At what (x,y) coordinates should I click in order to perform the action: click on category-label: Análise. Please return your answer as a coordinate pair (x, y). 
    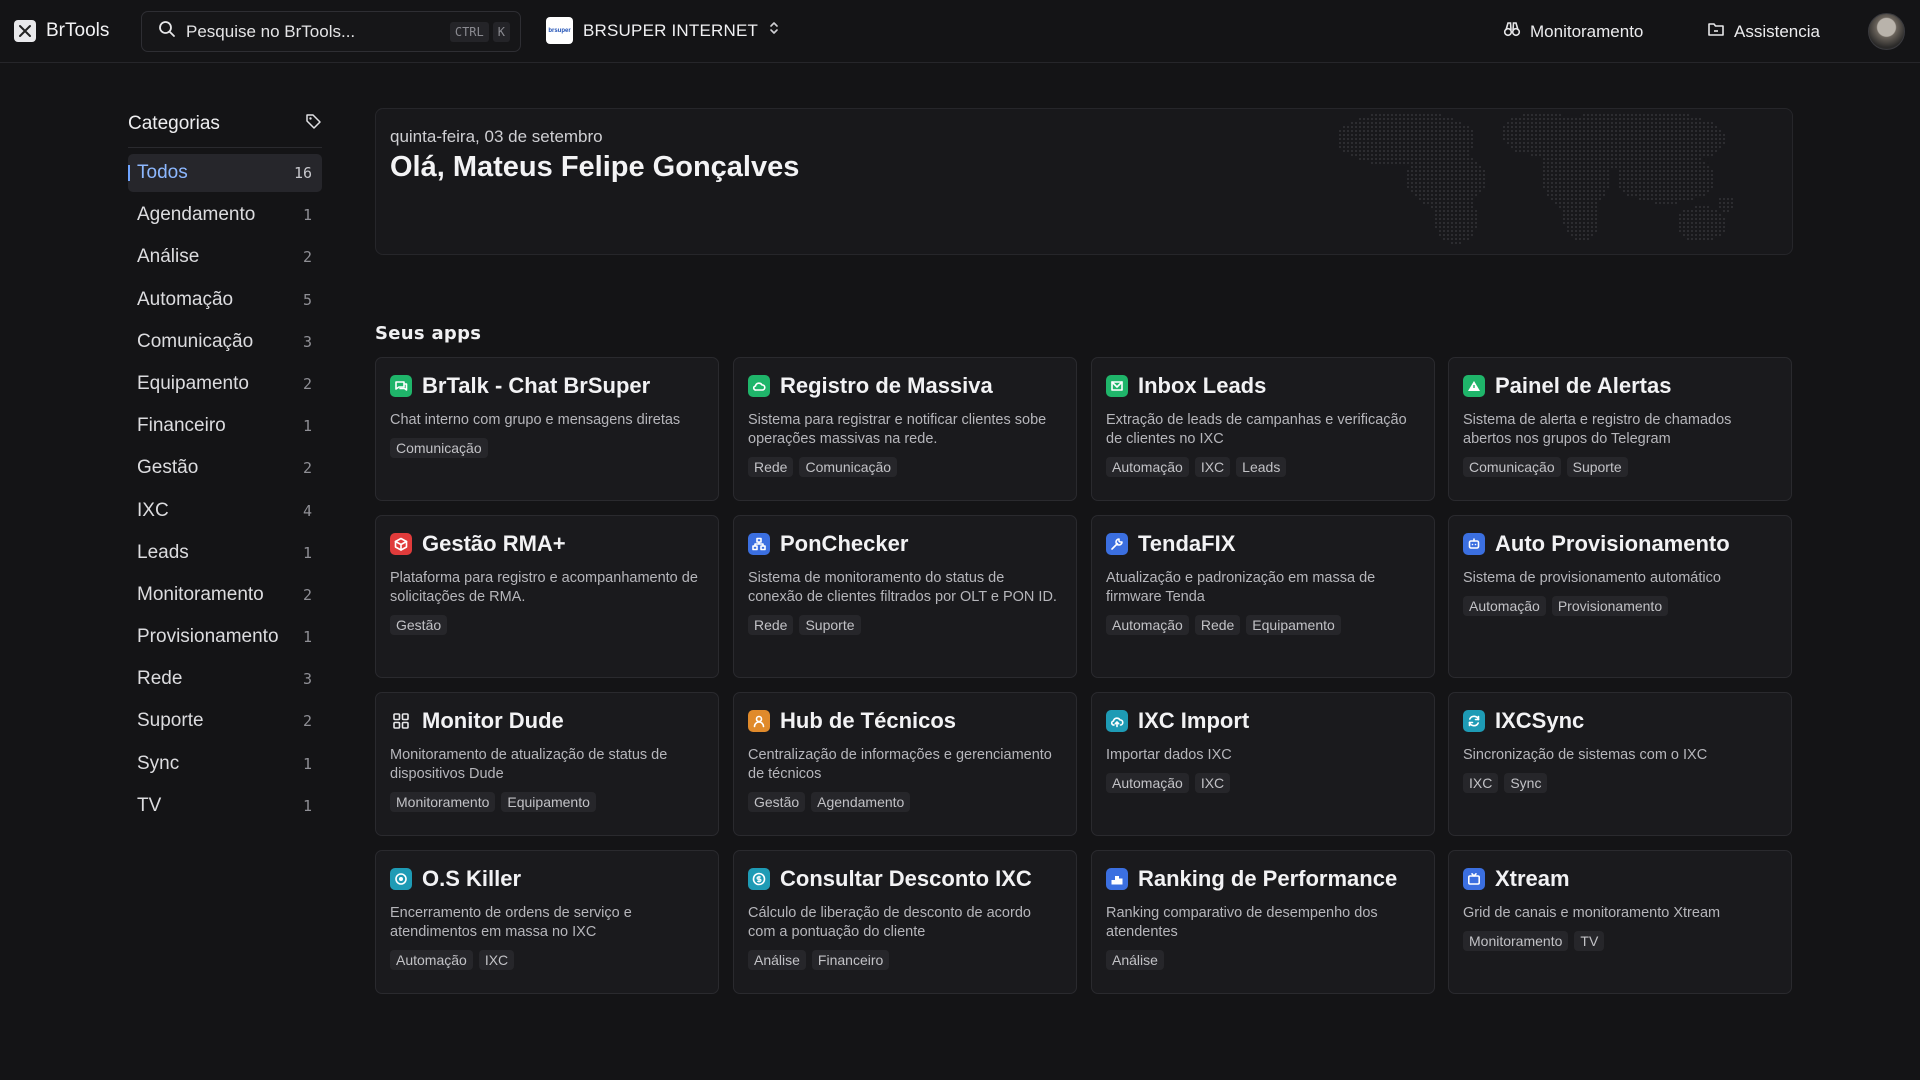
    Looking at the image, I should click on (168, 257).